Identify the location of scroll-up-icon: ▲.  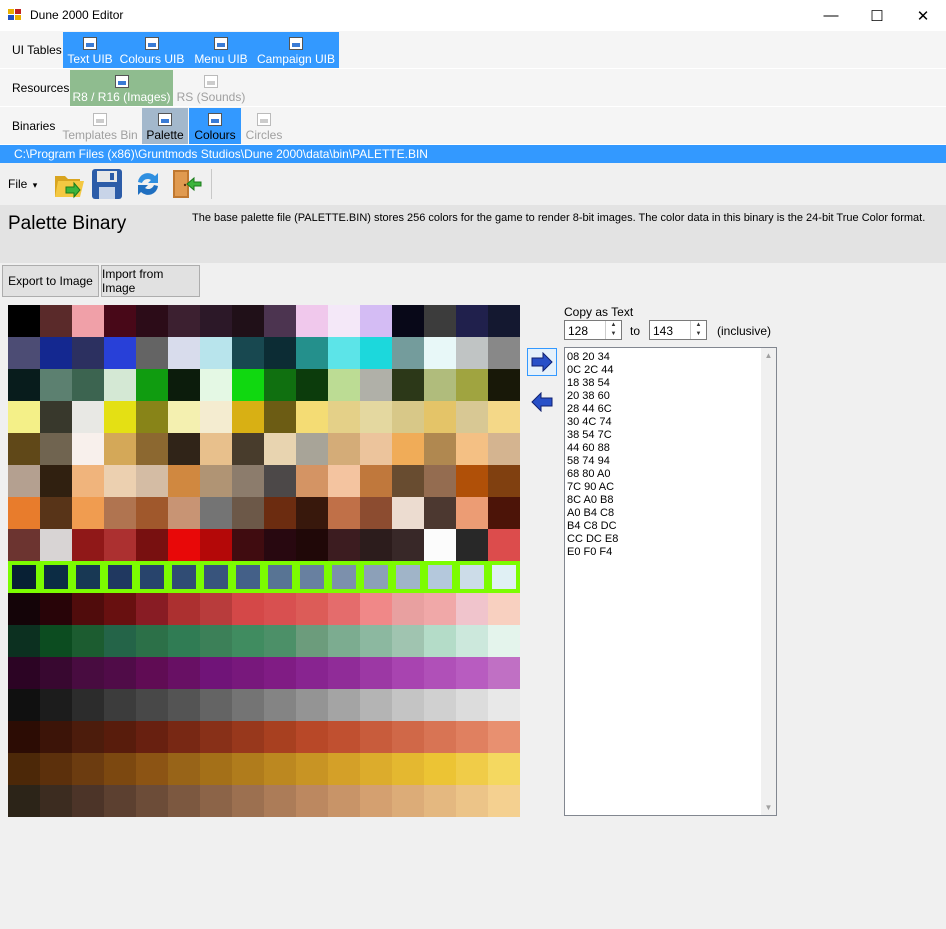
(768, 355).